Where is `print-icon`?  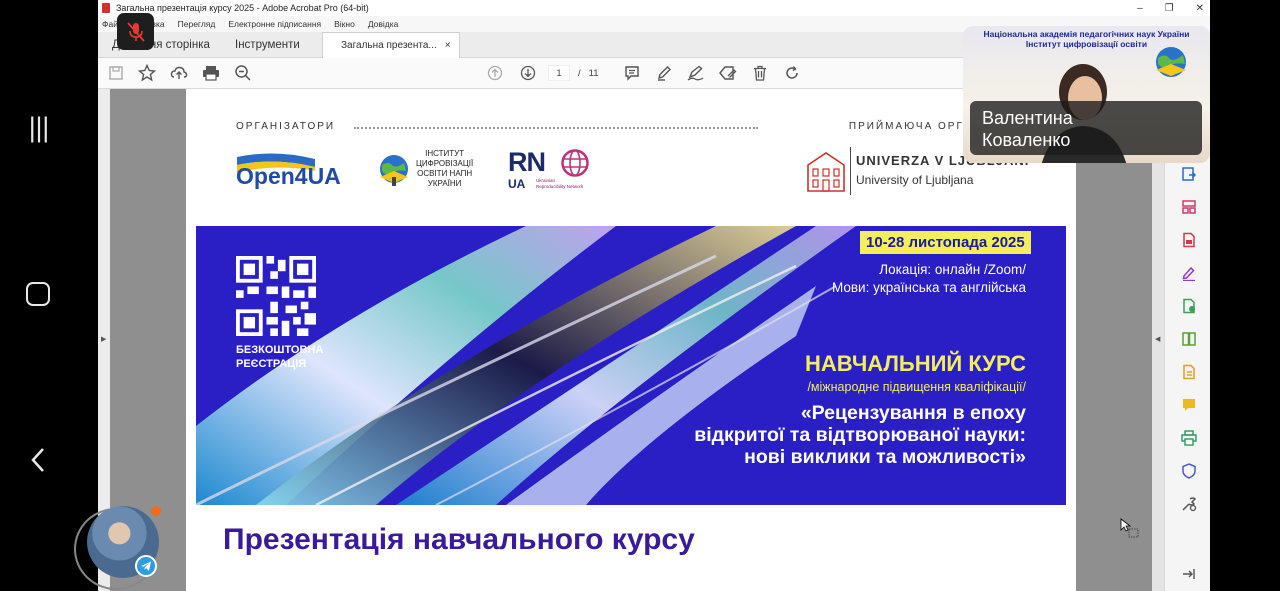
print-icon is located at coordinates (211, 73).